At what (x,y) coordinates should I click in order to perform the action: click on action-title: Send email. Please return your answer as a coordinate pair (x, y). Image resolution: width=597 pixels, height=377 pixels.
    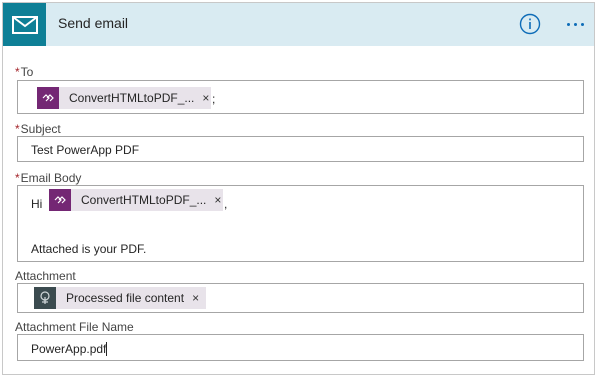
    Looking at the image, I should click on (93, 23).